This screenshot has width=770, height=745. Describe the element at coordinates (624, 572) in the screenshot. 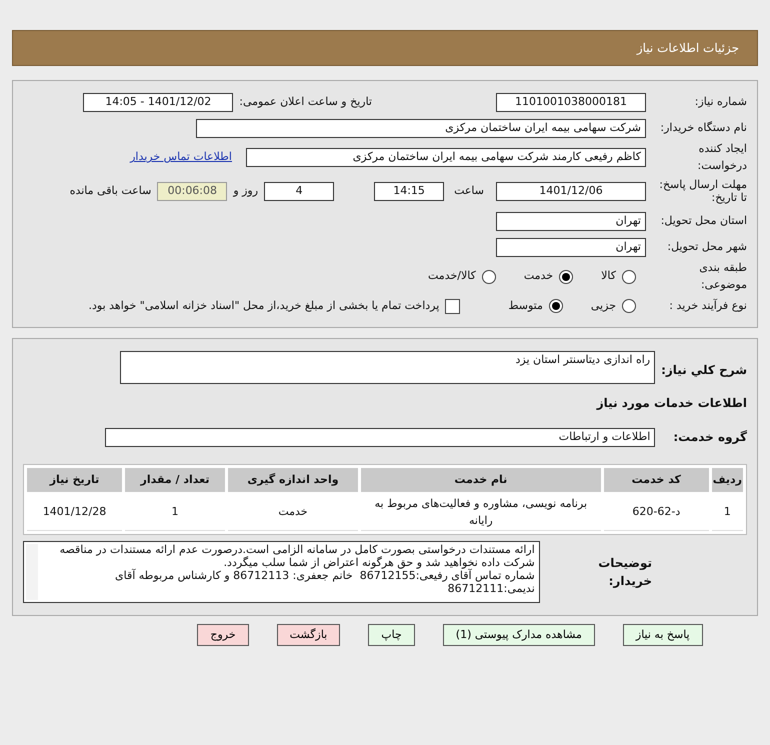

I see `field-label: توضیحات خریدار:` at that location.